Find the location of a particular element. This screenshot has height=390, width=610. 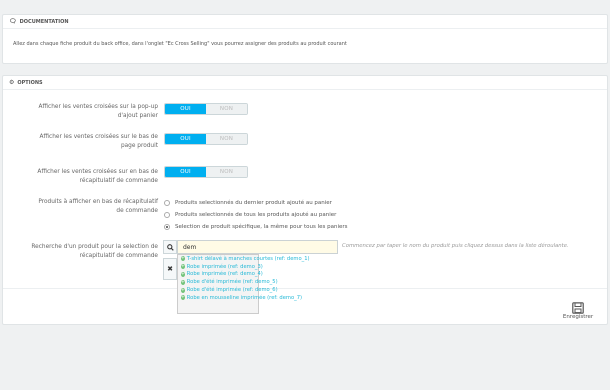

search-icon is located at coordinates (170, 247).